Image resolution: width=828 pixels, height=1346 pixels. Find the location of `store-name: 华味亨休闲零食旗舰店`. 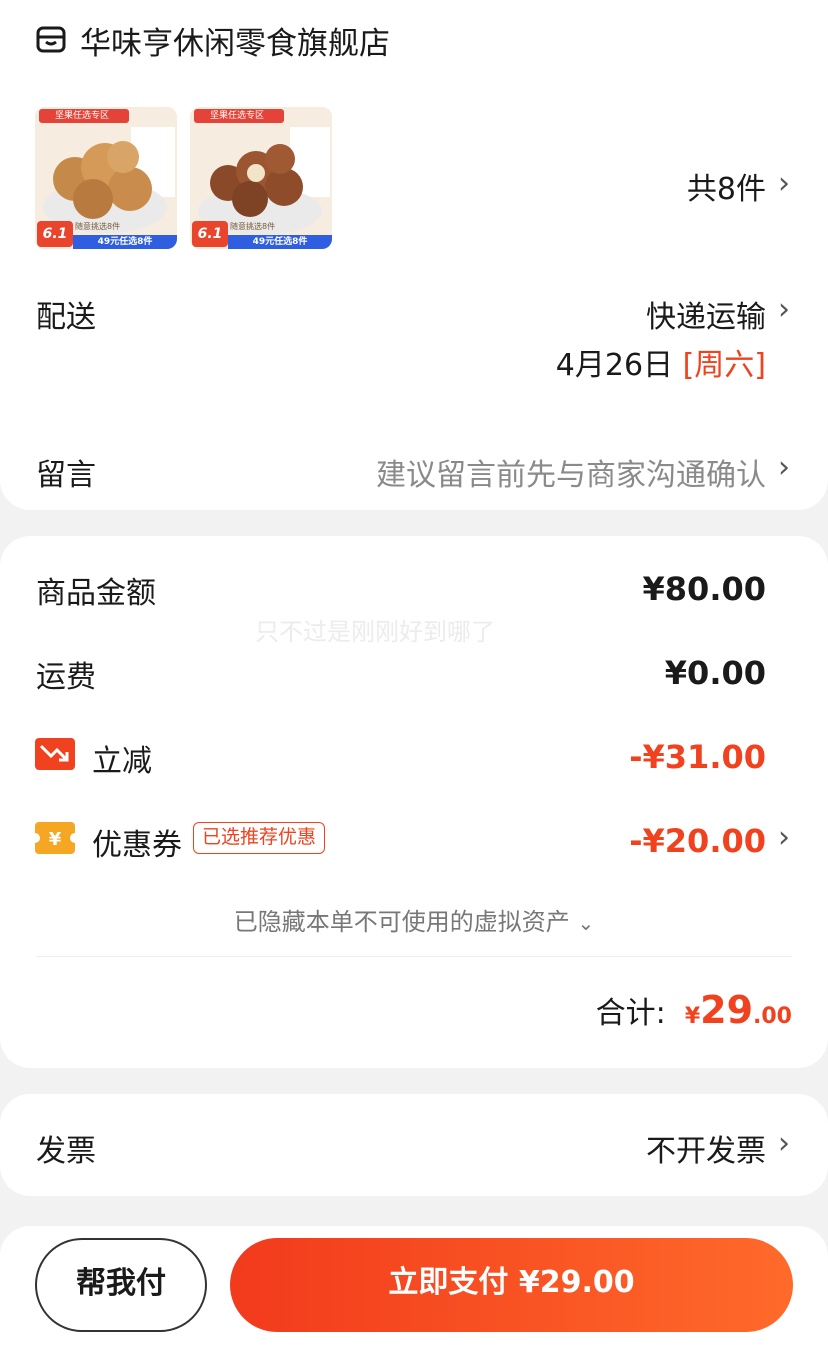

store-name: 华味亨休闲零食旗舰店 is located at coordinates (235, 40).